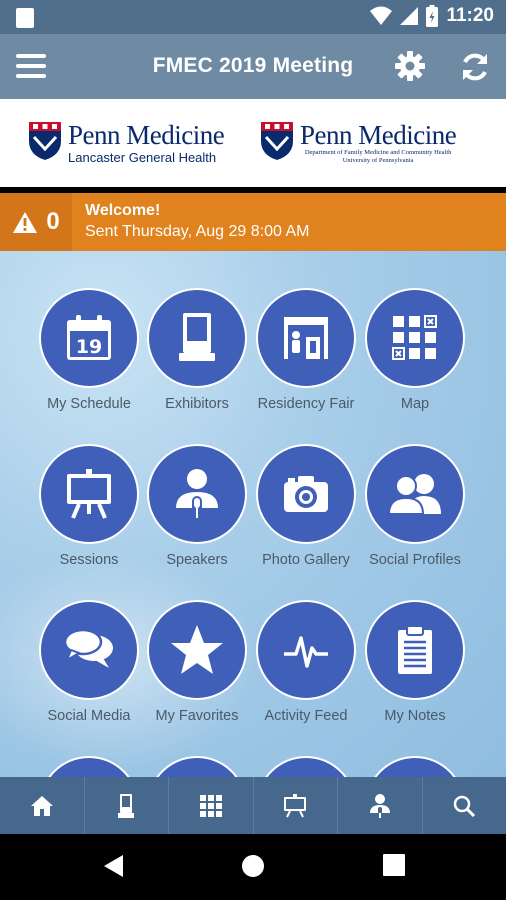 The width and height of the screenshot is (506, 900). I want to click on tile-label: Activity Feed, so click(306, 716).